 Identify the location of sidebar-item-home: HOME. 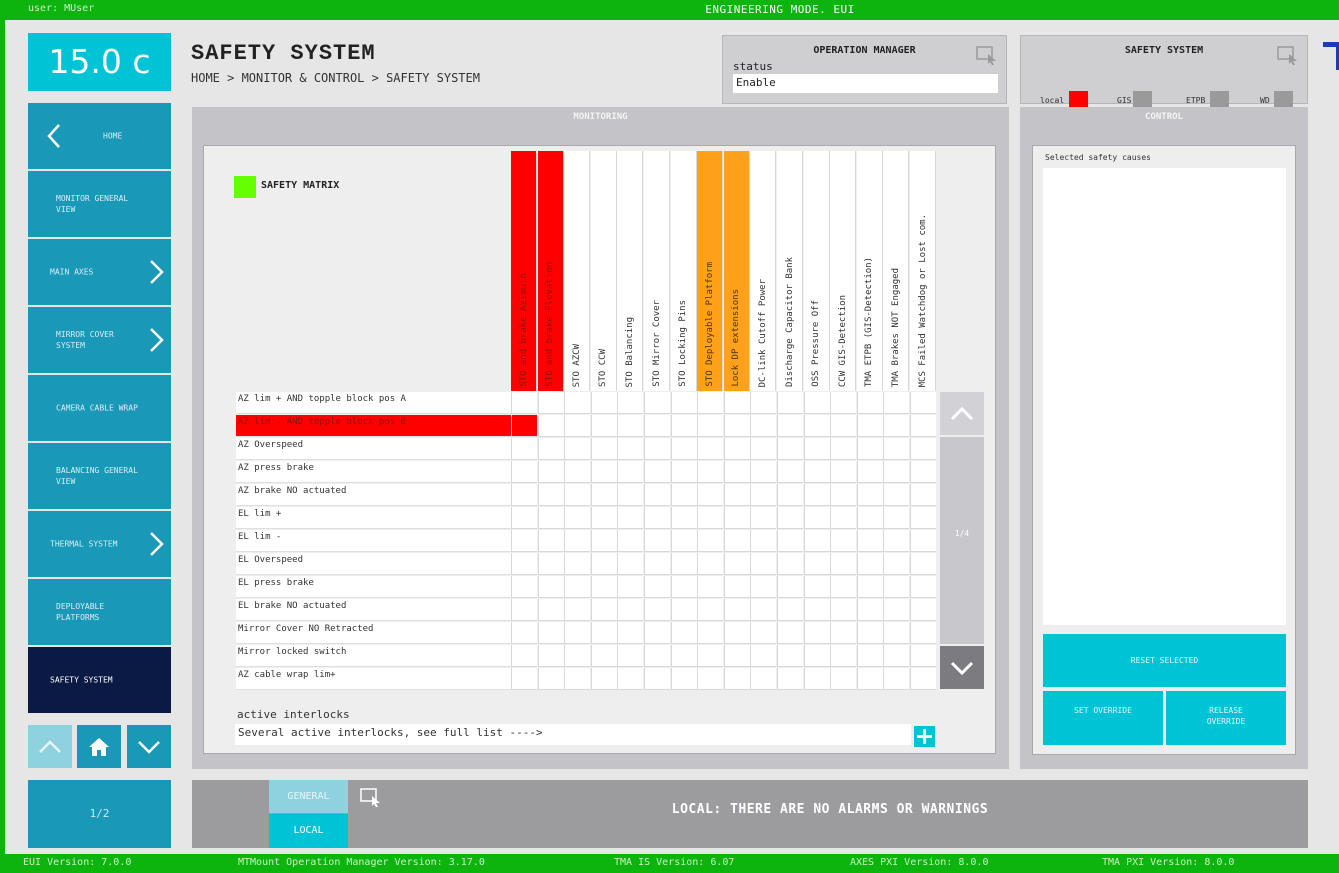
(99, 136).